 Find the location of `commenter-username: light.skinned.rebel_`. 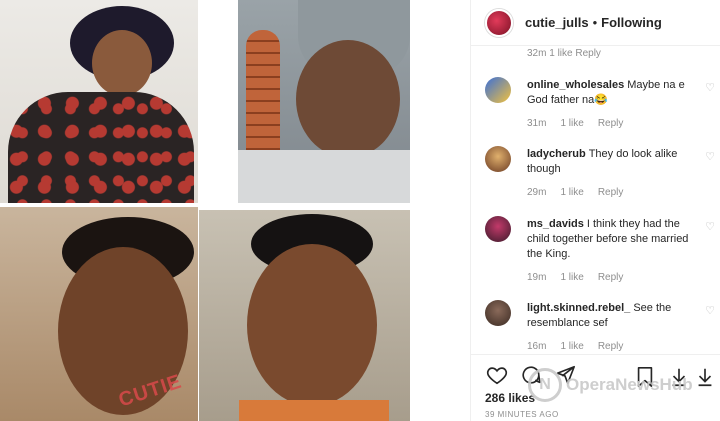

commenter-username: light.skinned.rebel_ is located at coordinates (578, 308).